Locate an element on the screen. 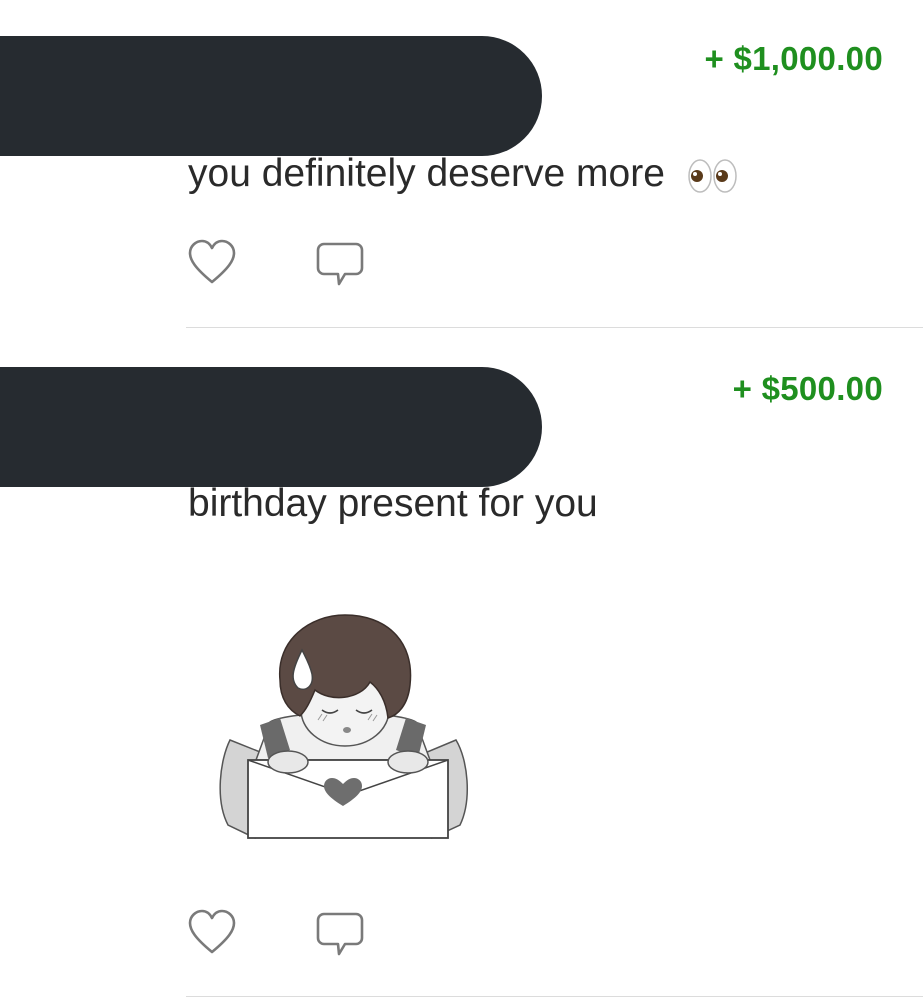 The image size is (923, 1000). transaction-amount: + $1,000.00 is located at coordinates (793, 58).